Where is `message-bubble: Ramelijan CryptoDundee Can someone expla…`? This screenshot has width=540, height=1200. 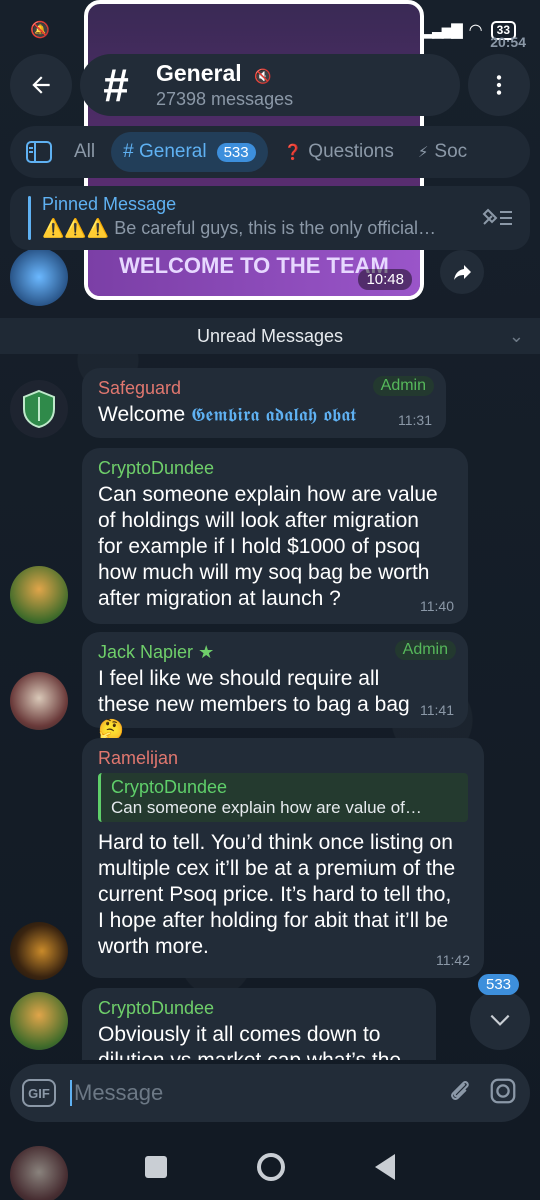
message-bubble: Ramelijan CryptoDundee Can someone expla… is located at coordinates (283, 858).